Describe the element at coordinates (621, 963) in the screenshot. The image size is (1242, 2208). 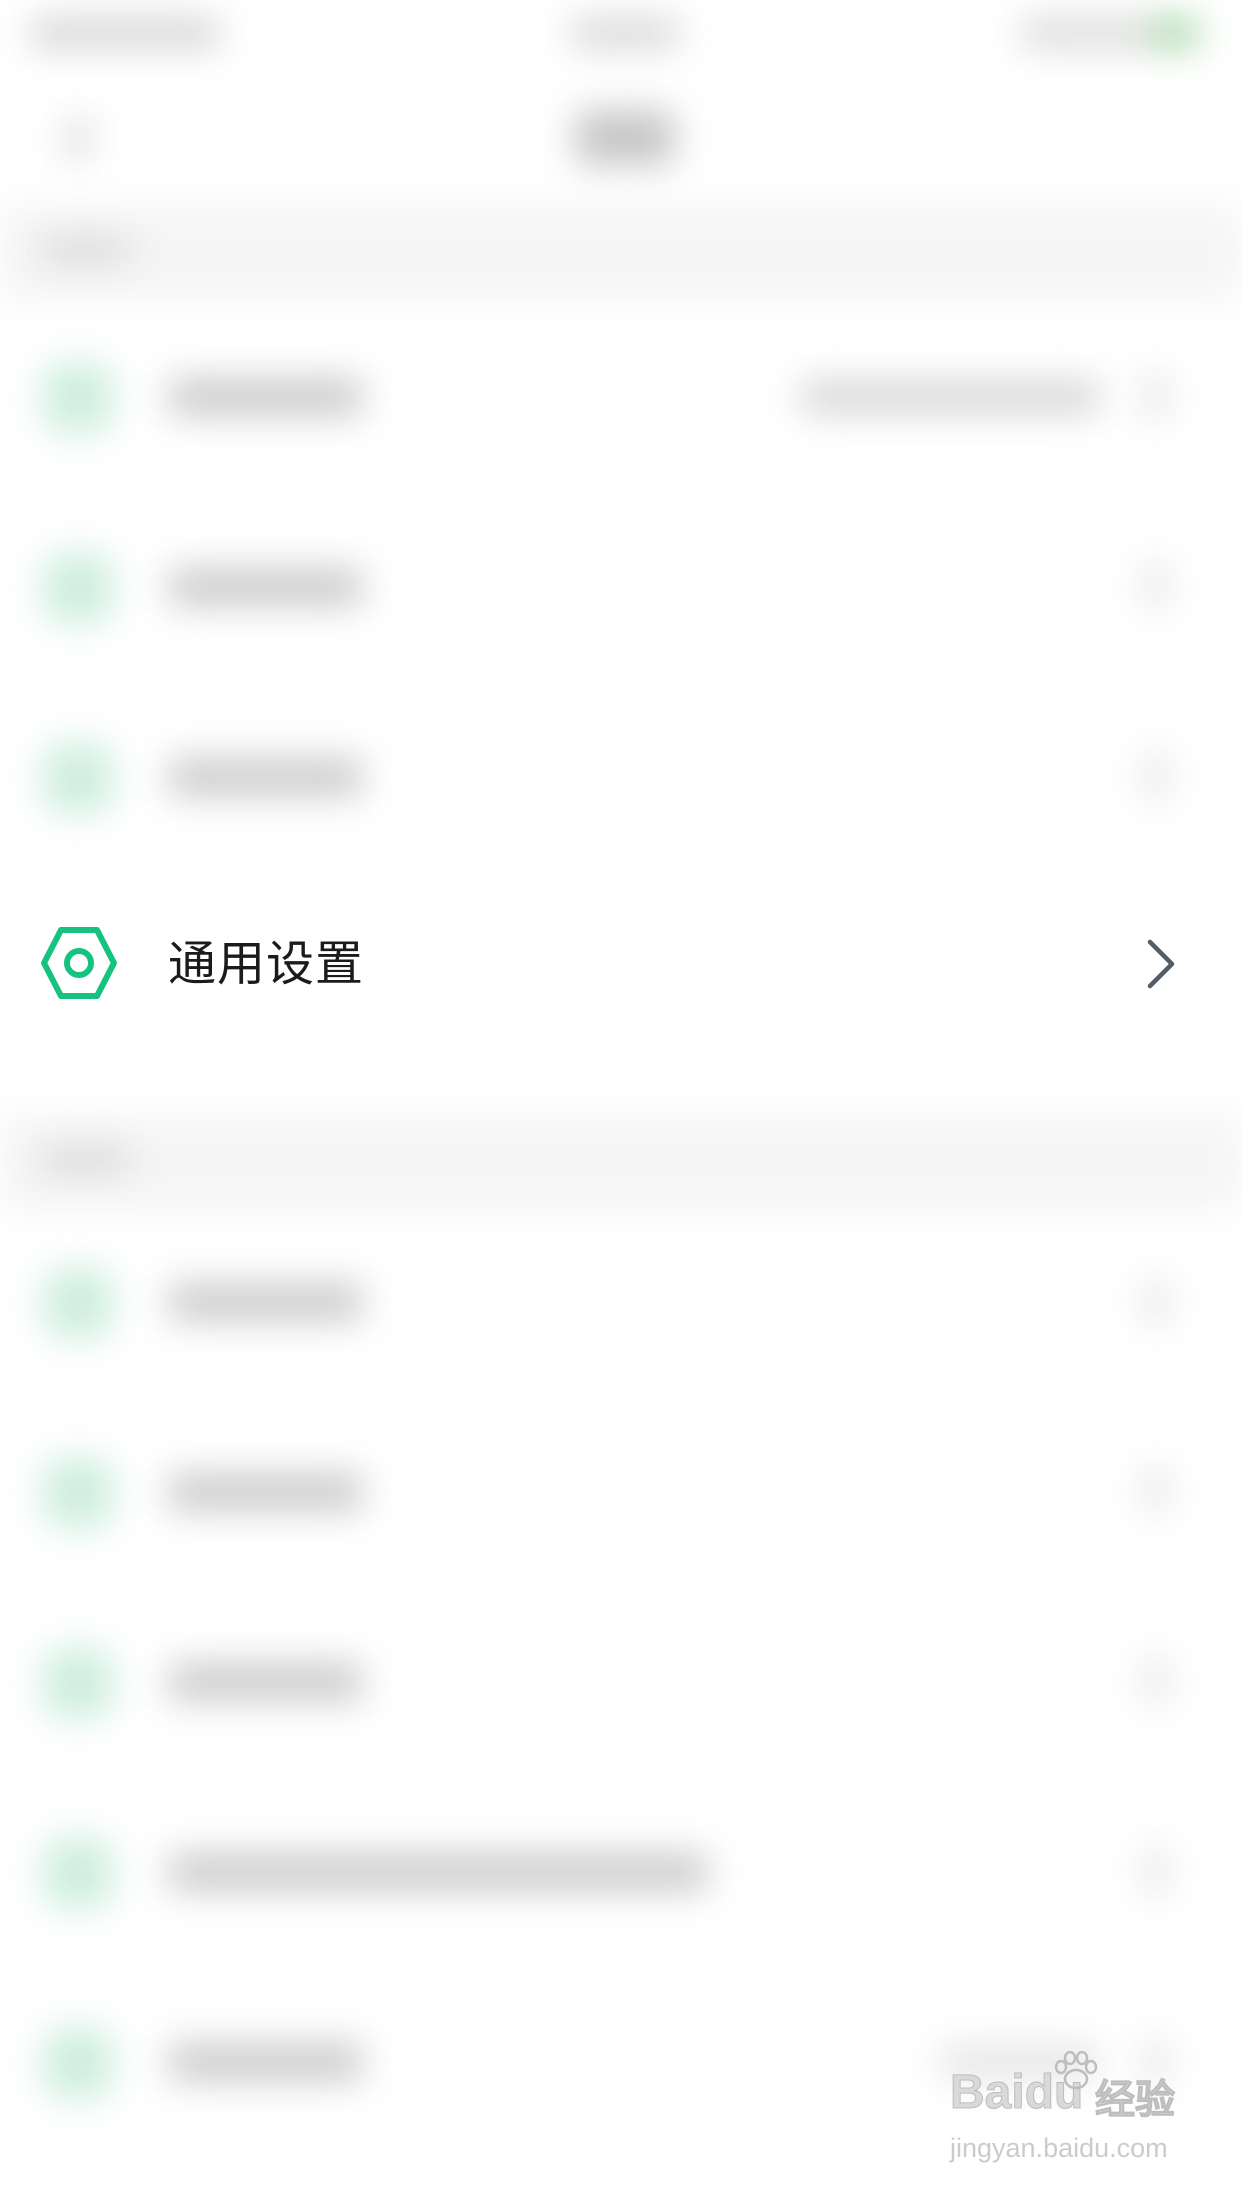
I see `general-settings-row: 通用设置` at that location.